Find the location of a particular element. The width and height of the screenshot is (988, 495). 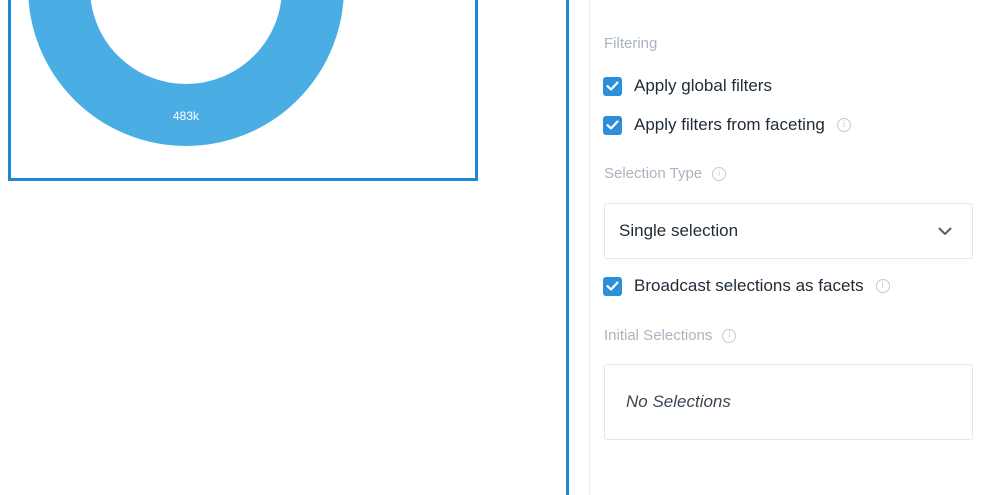

apply-global-filters-checkbox: Apply global filters is located at coordinates (687, 86).